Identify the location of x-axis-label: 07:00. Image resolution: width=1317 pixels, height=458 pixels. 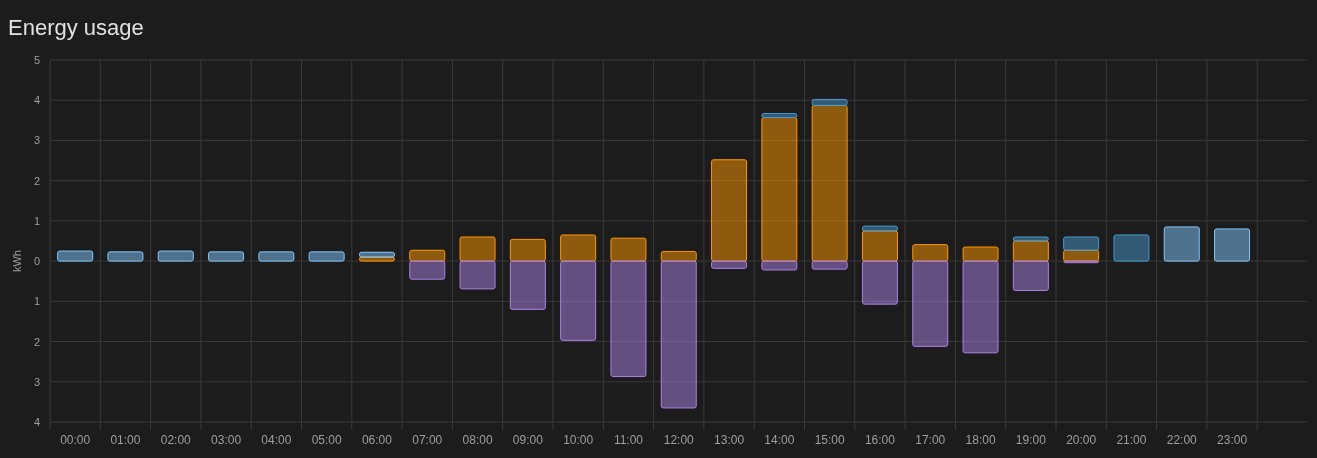
(427, 440).